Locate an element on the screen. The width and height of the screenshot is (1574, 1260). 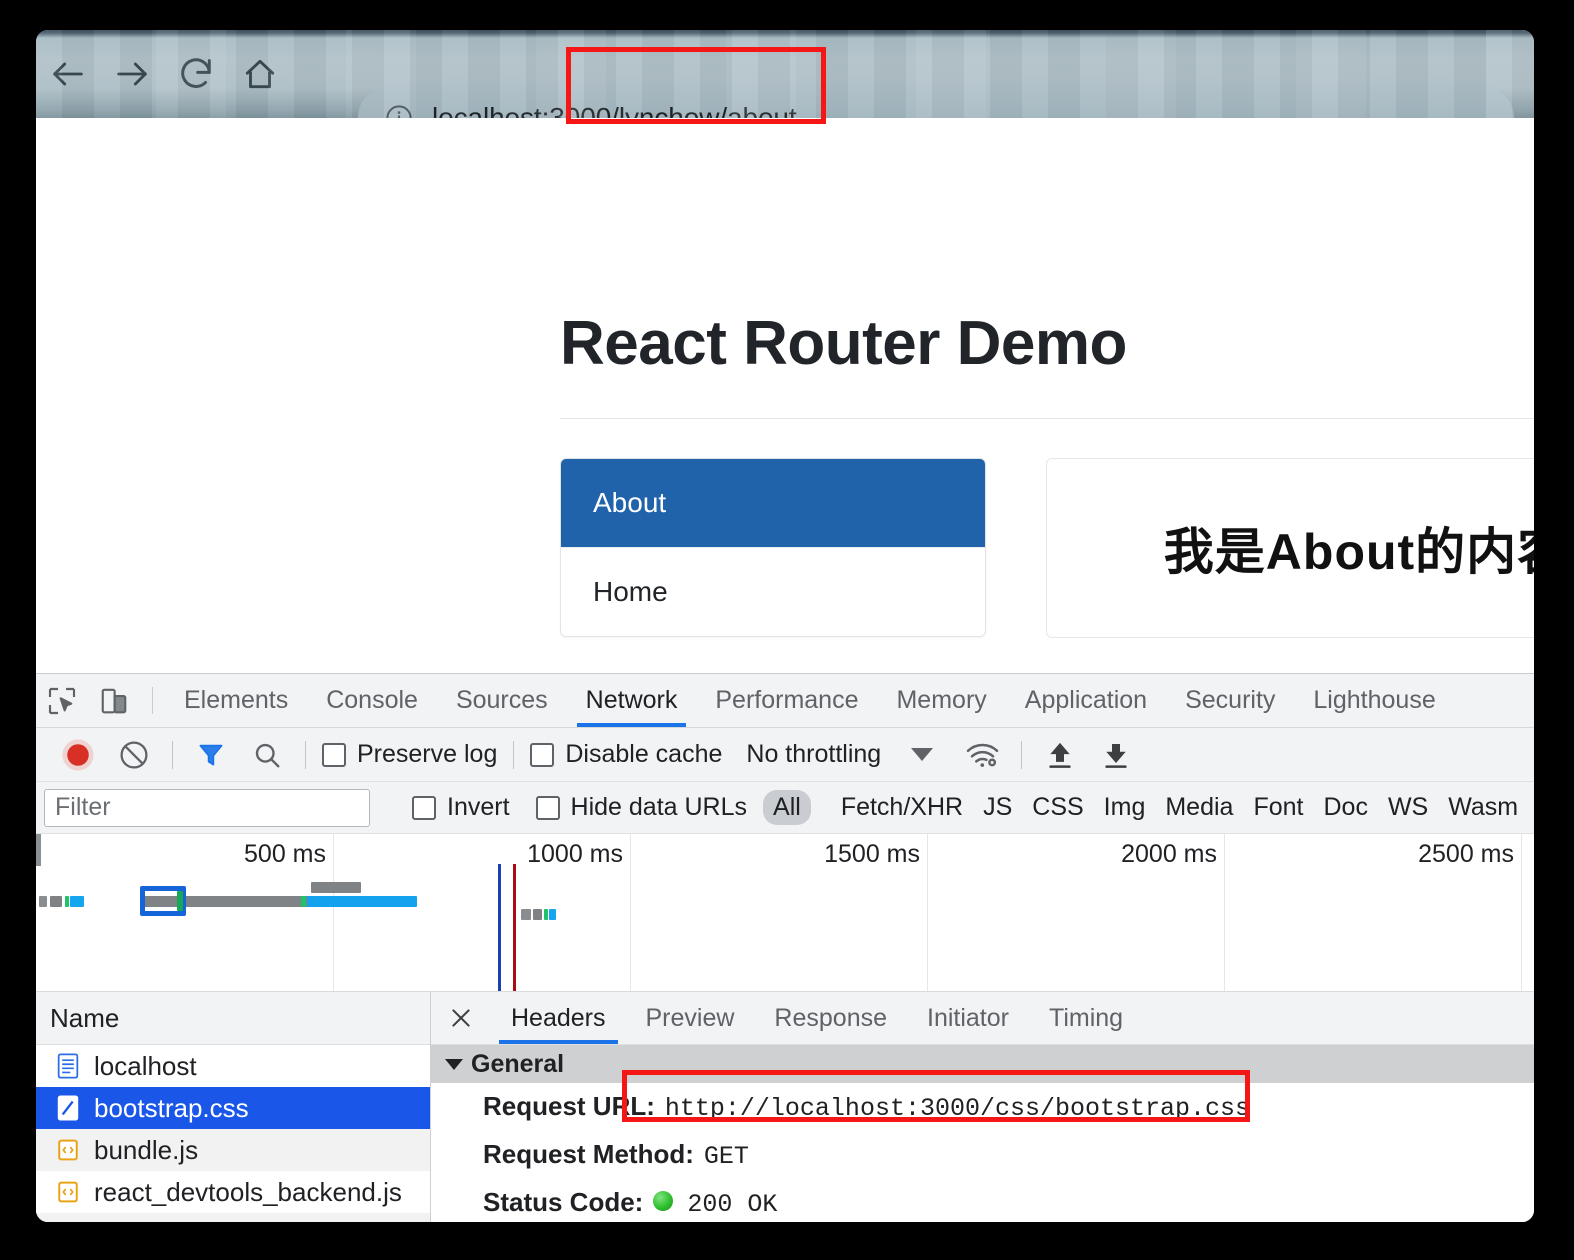
overview-tick-2500: 2500 ms is located at coordinates (1466, 854).